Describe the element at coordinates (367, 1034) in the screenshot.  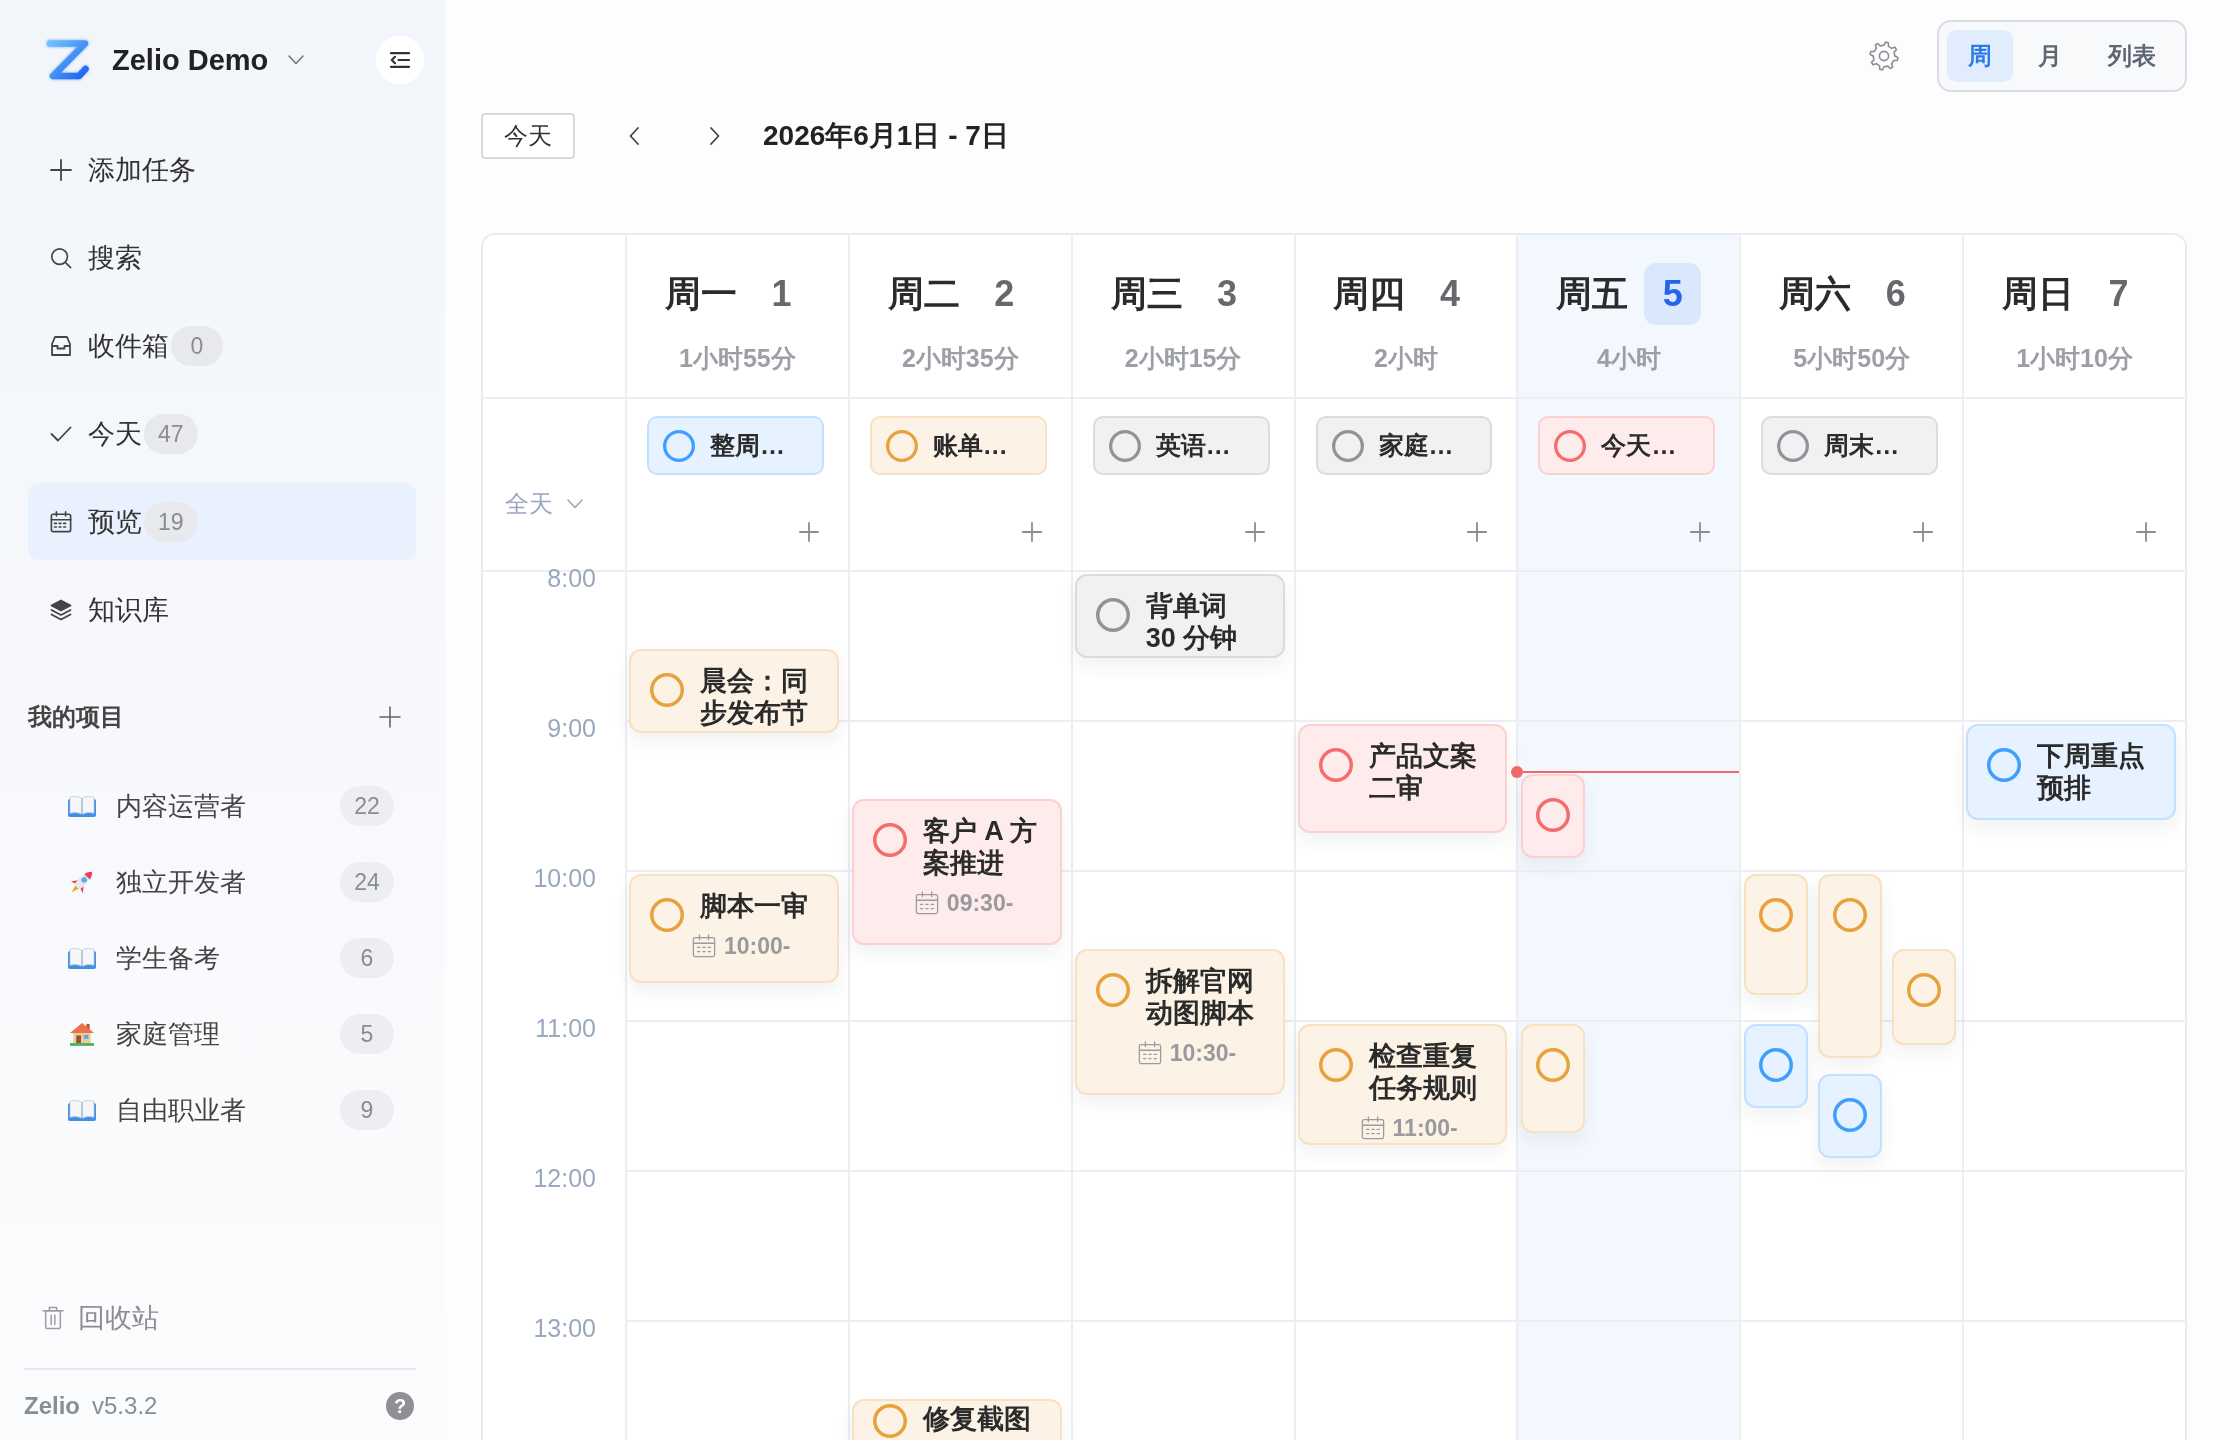
I see `count-badge: 5` at that location.